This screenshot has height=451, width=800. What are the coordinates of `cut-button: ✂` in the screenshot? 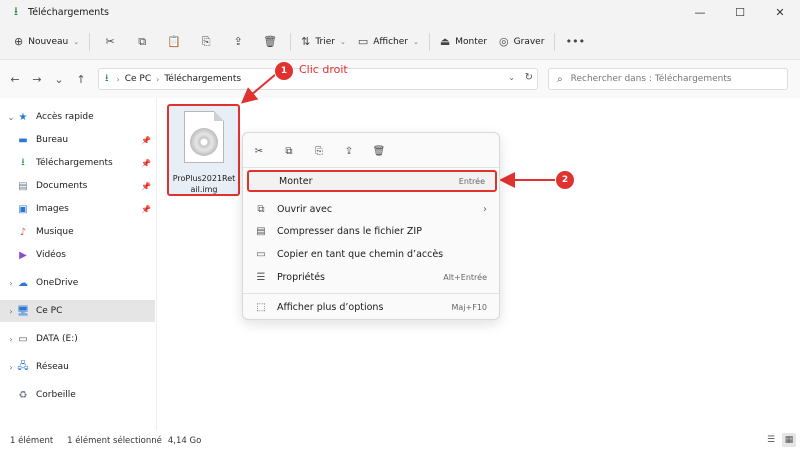 It's located at (110, 42).